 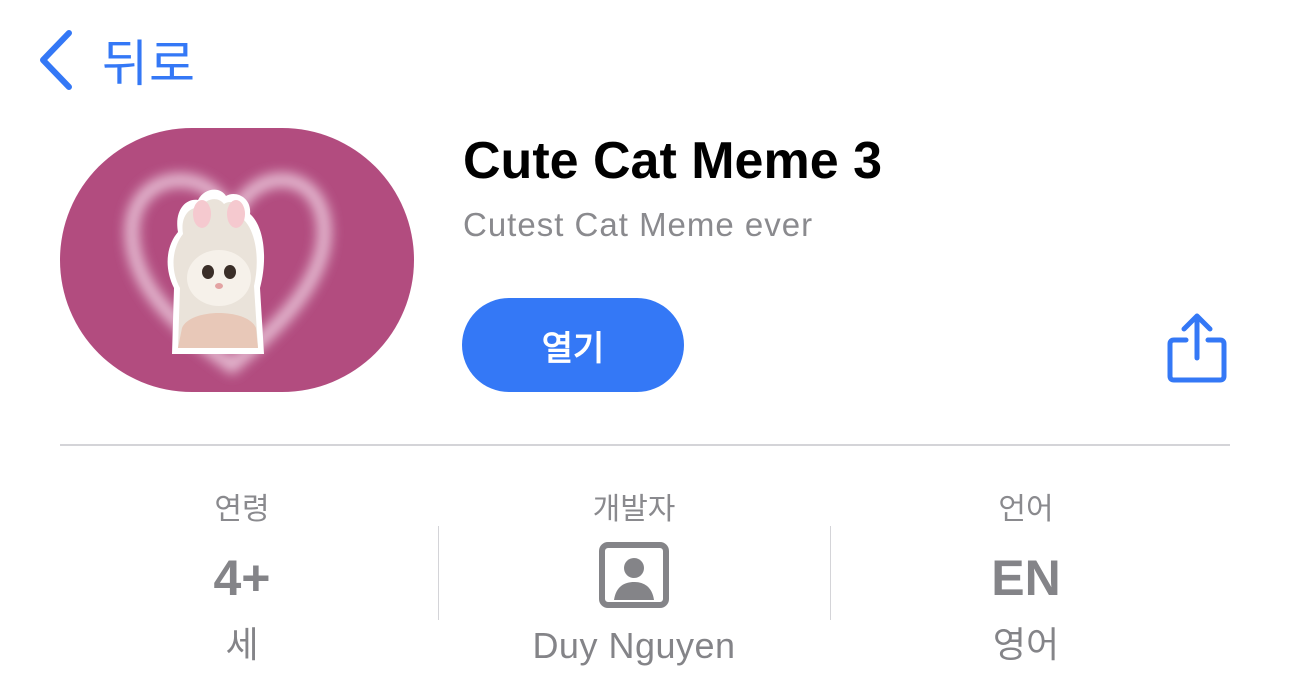 What do you see at coordinates (242, 645) in the screenshot?
I see `age-unit: 세` at bounding box center [242, 645].